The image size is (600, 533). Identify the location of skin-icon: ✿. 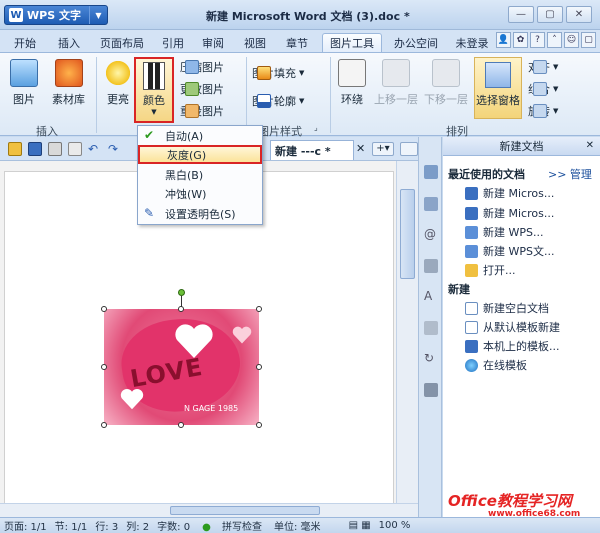
(520, 40).